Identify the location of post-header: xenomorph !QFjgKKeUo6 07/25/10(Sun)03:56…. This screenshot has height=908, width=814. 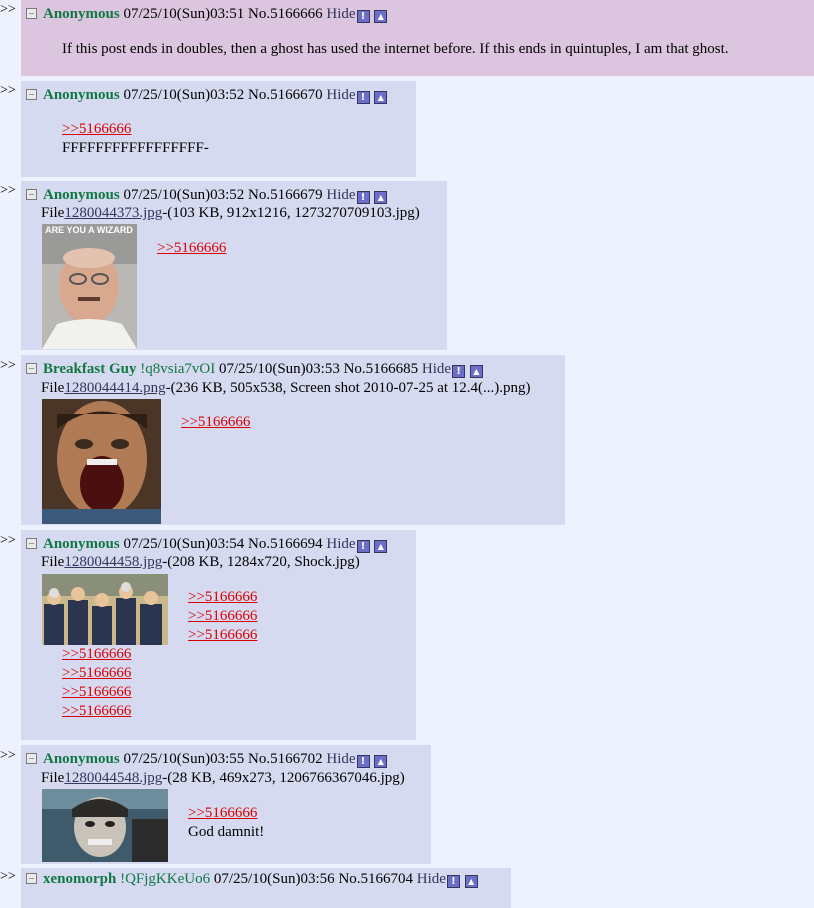
(252, 879).